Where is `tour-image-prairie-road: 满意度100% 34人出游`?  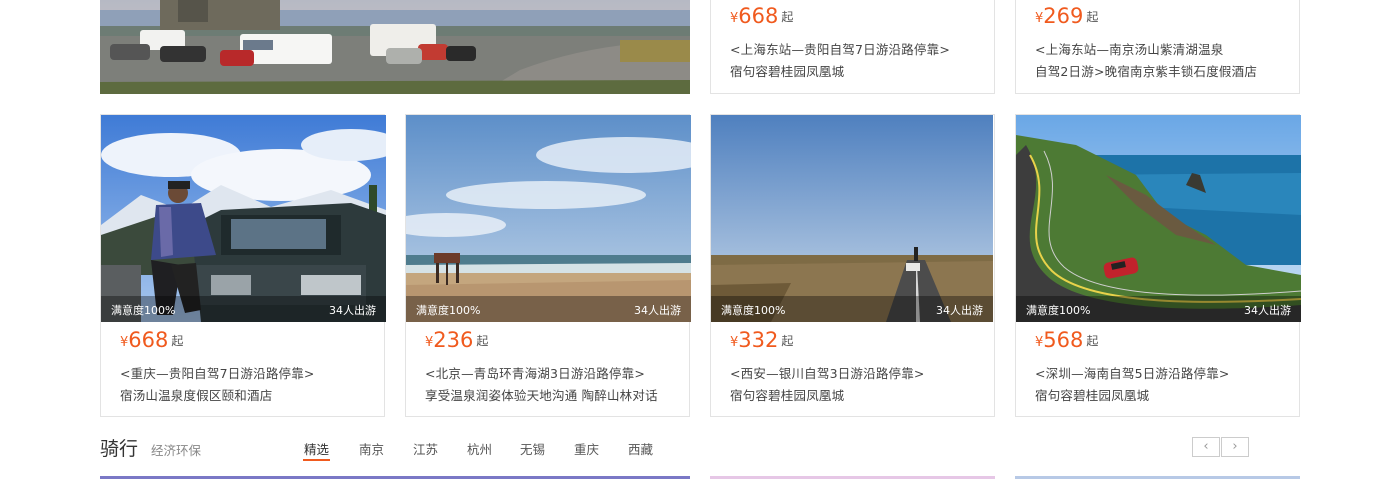 tour-image-prairie-road: 满意度100% 34人出游 is located at coordinates (852, 218).